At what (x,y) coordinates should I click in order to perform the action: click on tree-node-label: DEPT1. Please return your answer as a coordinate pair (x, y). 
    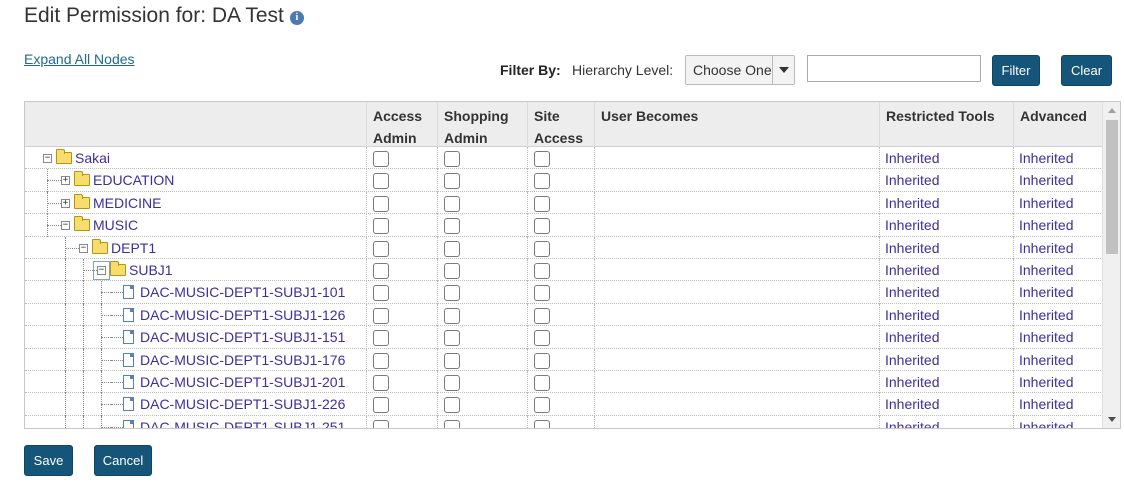
    Looking at the image, I should click on (133, 248).